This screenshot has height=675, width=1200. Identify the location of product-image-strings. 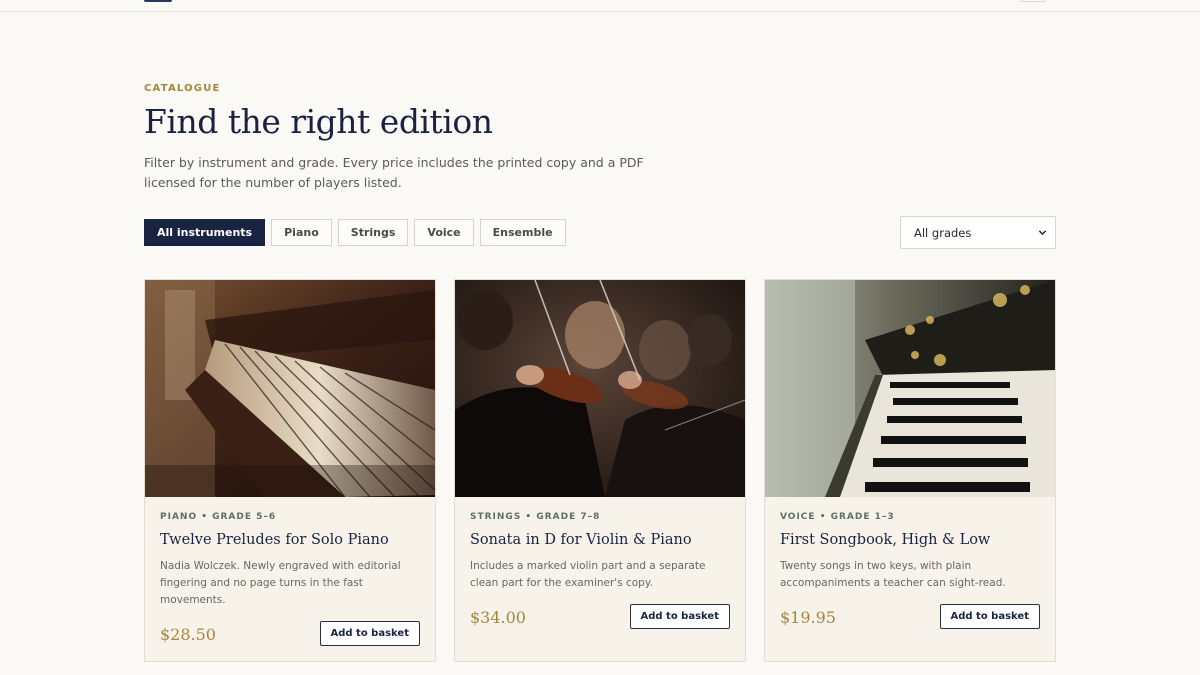
(600, 388).